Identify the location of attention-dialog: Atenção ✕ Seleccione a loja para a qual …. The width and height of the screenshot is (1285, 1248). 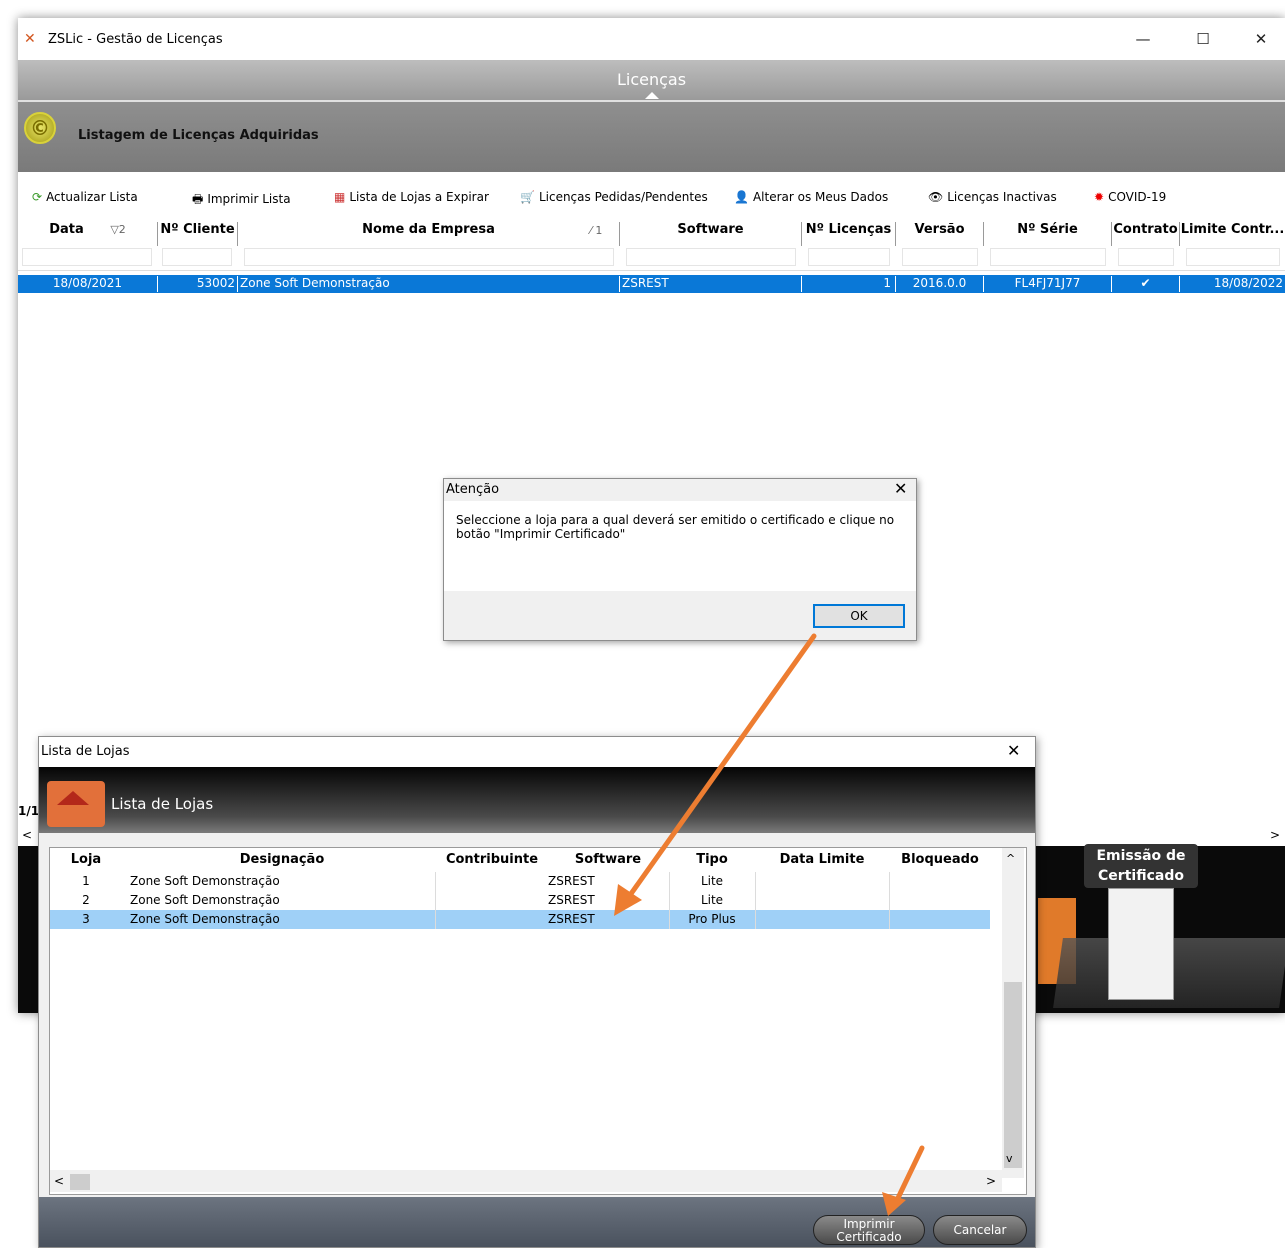
(680, 559).